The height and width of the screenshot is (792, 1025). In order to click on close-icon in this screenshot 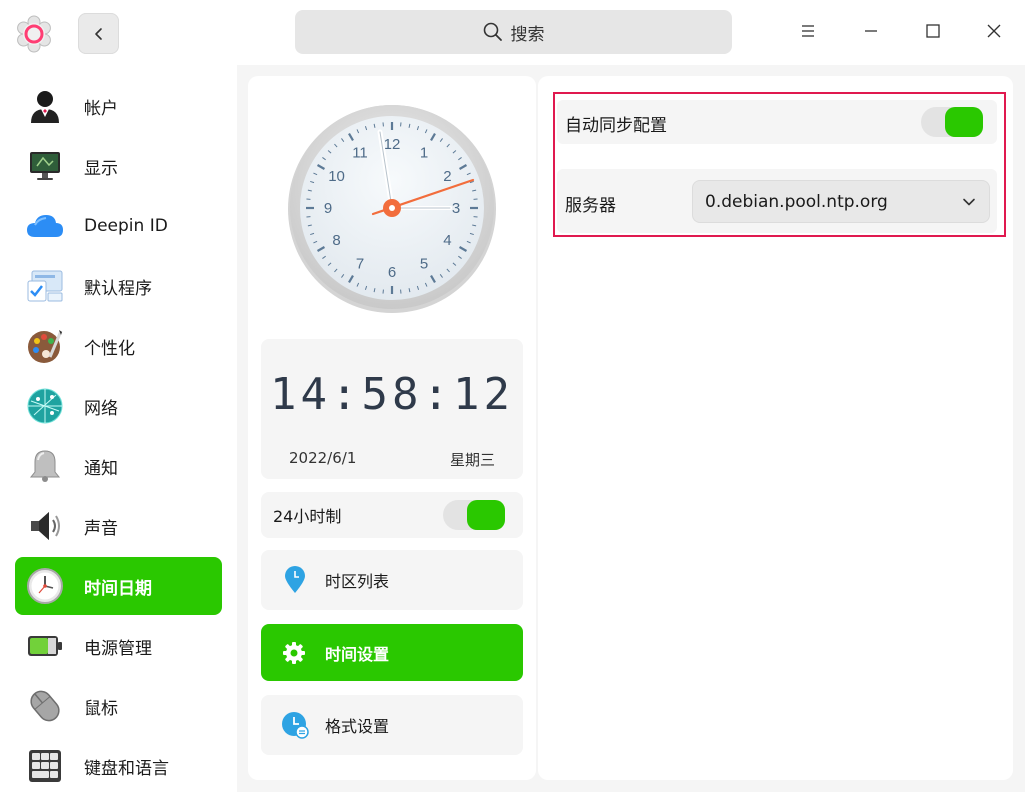, I will do `click(994, 31)`.